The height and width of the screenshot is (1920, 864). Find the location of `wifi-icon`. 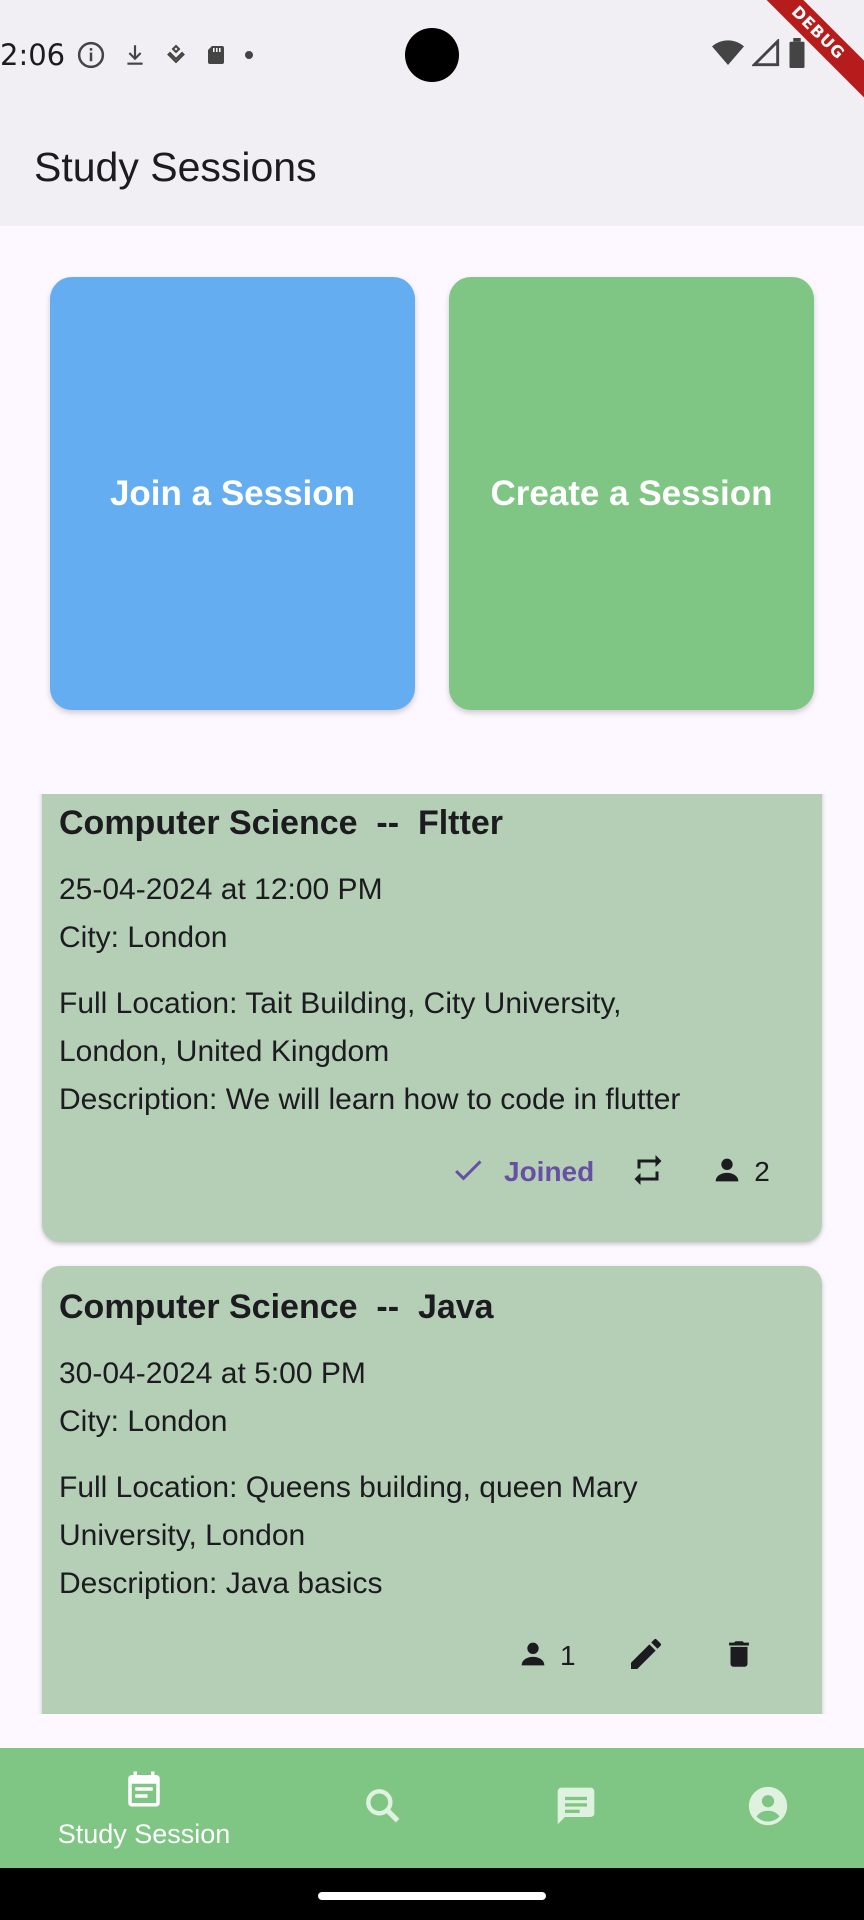

wifi-icon is located at coordinates (728, 55).